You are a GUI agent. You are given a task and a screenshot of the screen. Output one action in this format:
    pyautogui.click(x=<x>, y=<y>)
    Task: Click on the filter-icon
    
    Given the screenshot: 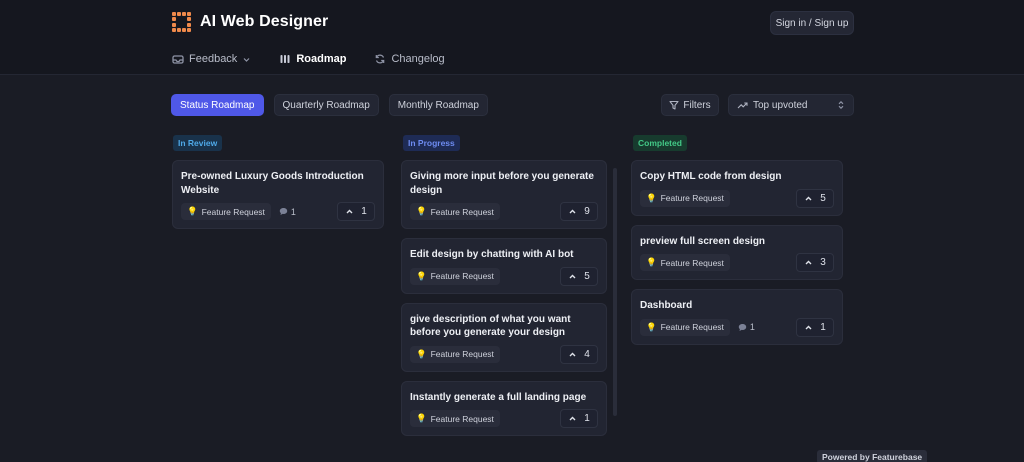 What is the action you would take?
    pyautogui.click(x=674, y=105)
    